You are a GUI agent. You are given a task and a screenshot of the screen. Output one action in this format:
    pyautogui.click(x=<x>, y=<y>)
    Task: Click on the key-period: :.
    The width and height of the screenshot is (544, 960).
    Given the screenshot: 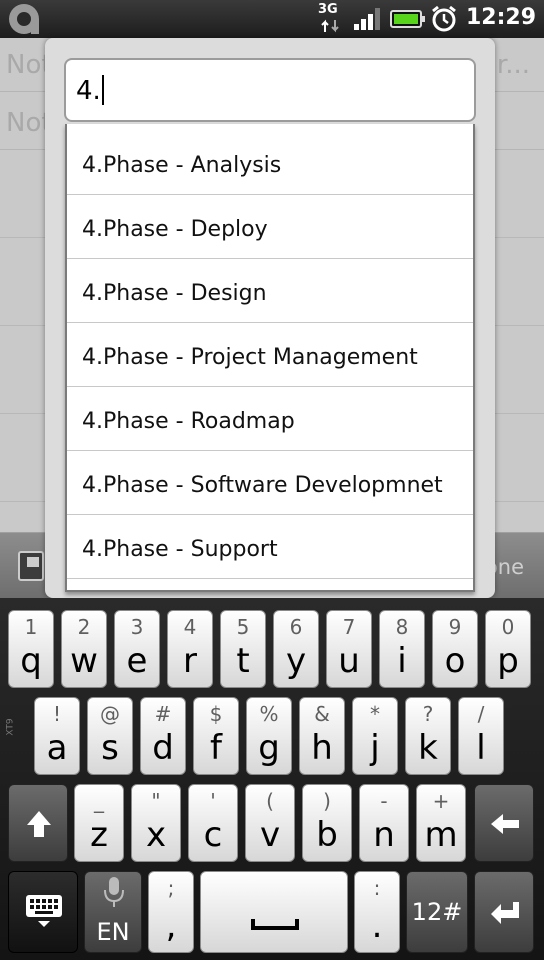 What is the action you would take?
    pyautogui.click(x=377, y=912)
    